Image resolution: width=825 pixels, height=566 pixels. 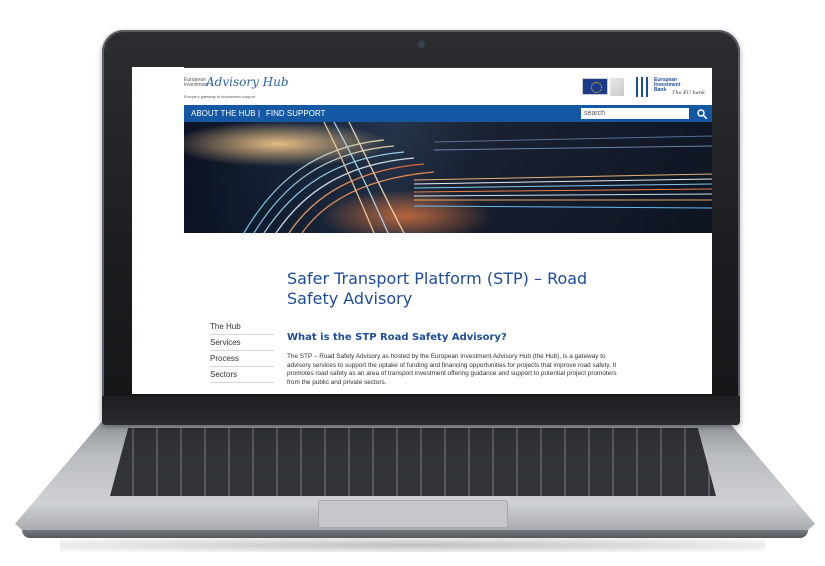 I want to click on hero-light-trails, so click(x=477, y=177).